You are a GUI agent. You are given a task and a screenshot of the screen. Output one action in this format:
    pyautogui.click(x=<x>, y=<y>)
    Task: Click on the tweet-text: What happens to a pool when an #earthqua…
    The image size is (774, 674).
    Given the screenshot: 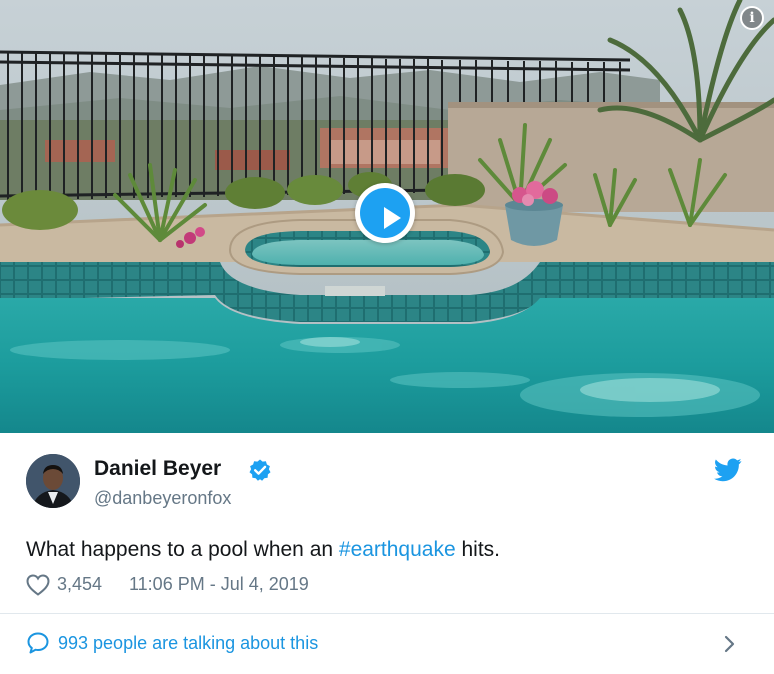 What is the action you would take?
    pyautogui.click(x=263, y=550)
    